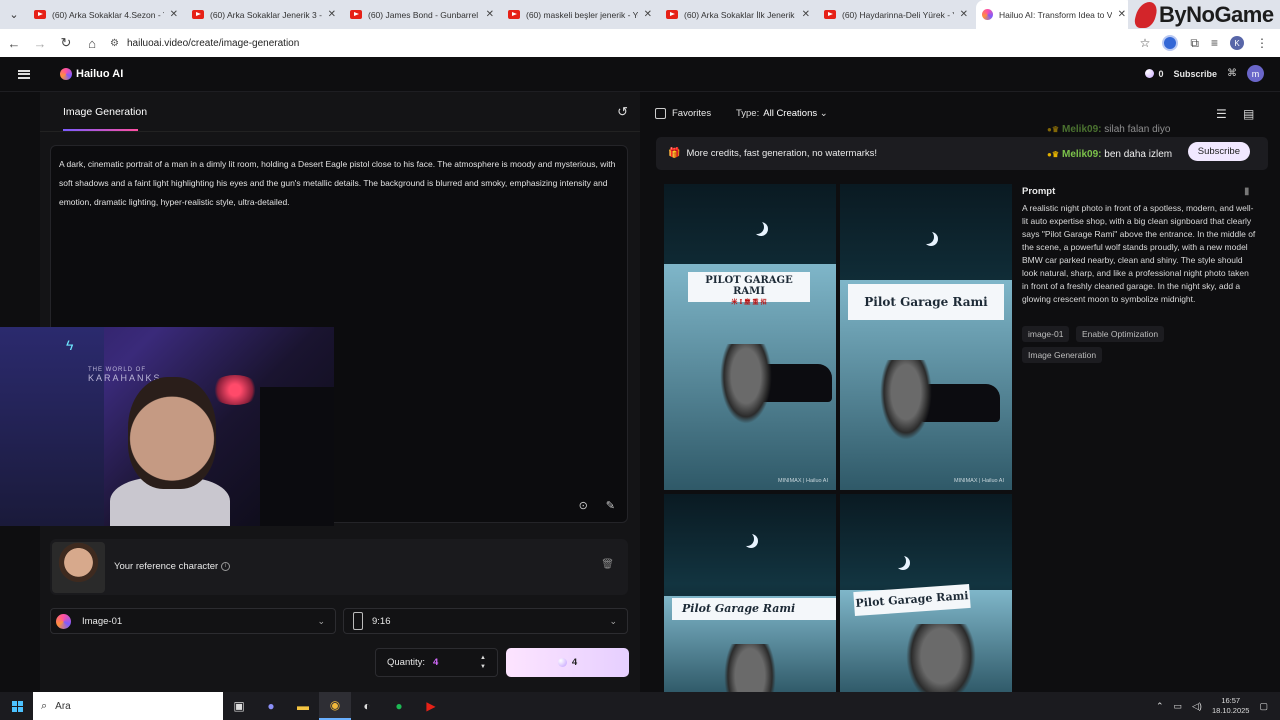 This screenshot has width=1280, height=720. I want to click on generated-image: Pilot Garage Rami MINIMAX | Hailuo AI, so click(926, 337).